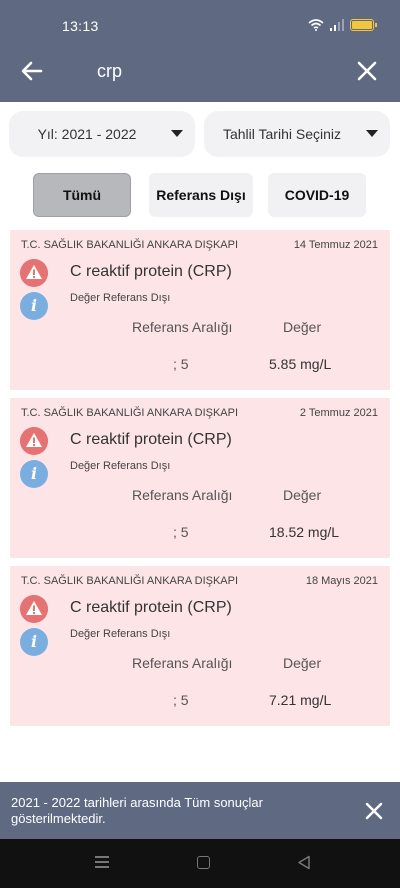 The height and width of the screenshot is (888, 400). What do you see at coordinates (316, 25) in the screenshot?
I see `wifi-icon` at bounding box center [316, 25].